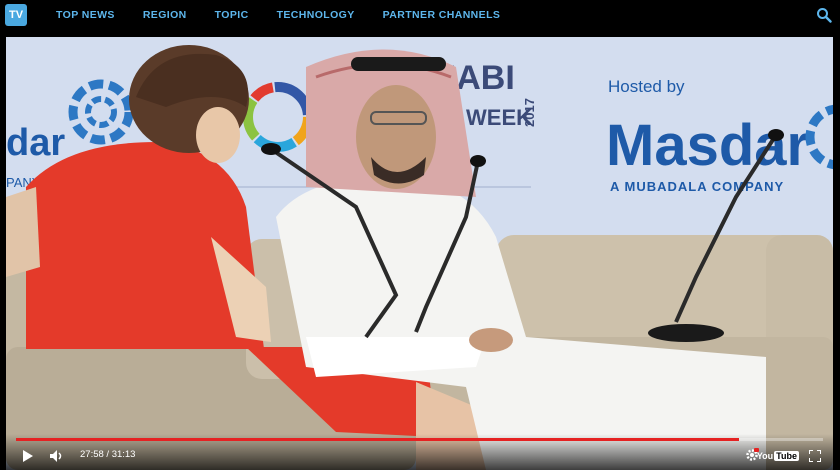 The width and height of the screenshot is (840, 470). I want to click on volume-icon, so click(57, 456).